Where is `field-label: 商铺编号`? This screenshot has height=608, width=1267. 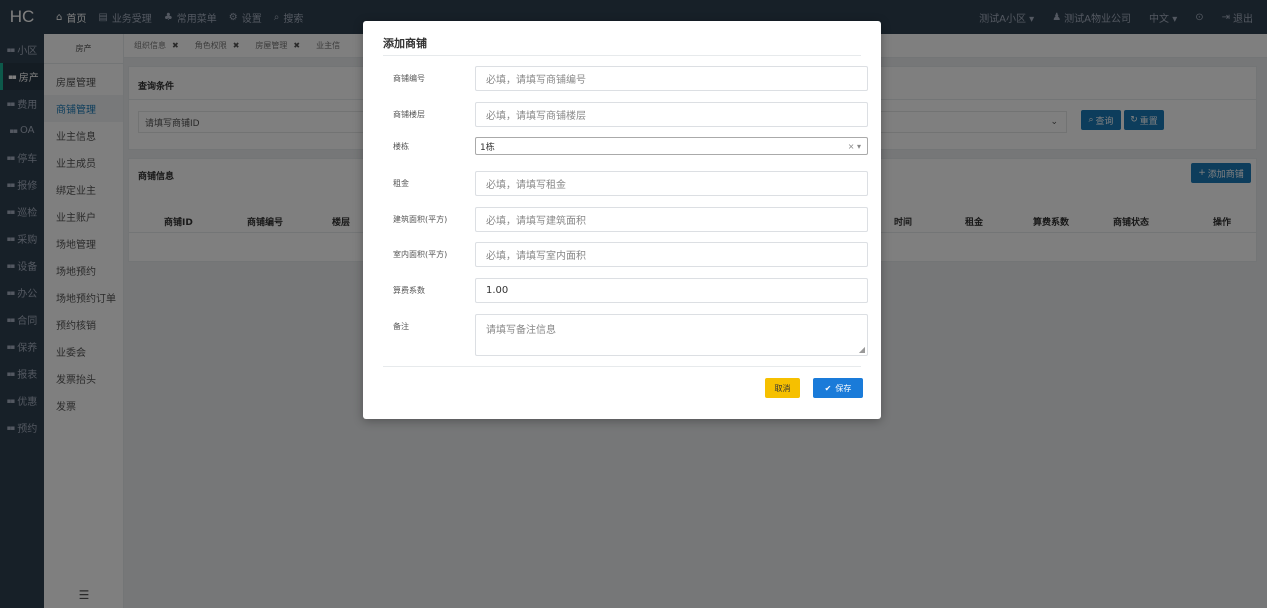
field-label: 商铺编号 is located at coordinates (409, 78).